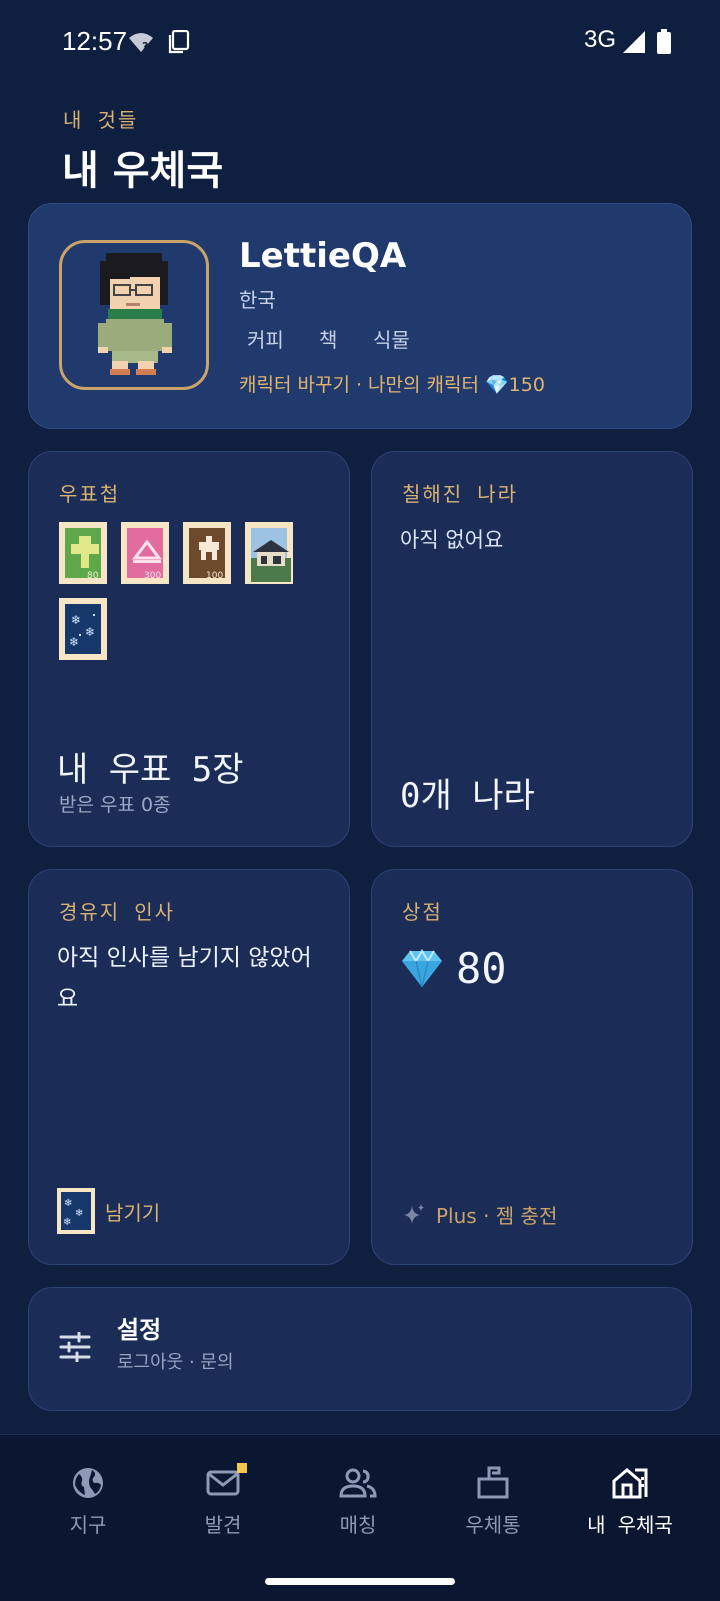 The width and height of the screenshot is (720, 1601). Describe the element at coordinates (328, 340) in the screenshot. I see `interest-tag: 책` at that location.